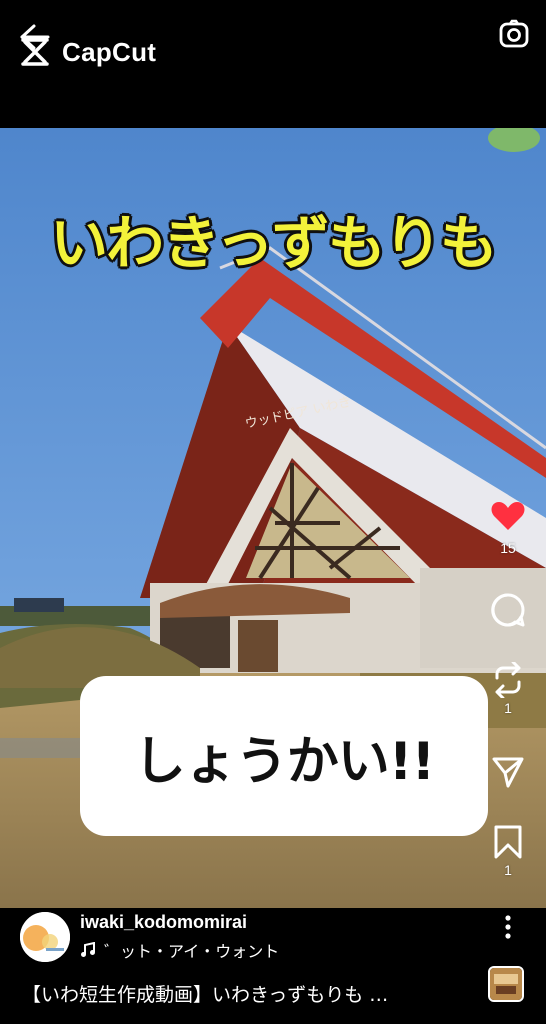 The width and height of the screenshot is (546, 1024). Describe the element at coordinates (508, 680) in the screenshot. I see `repost-icon` at that location.